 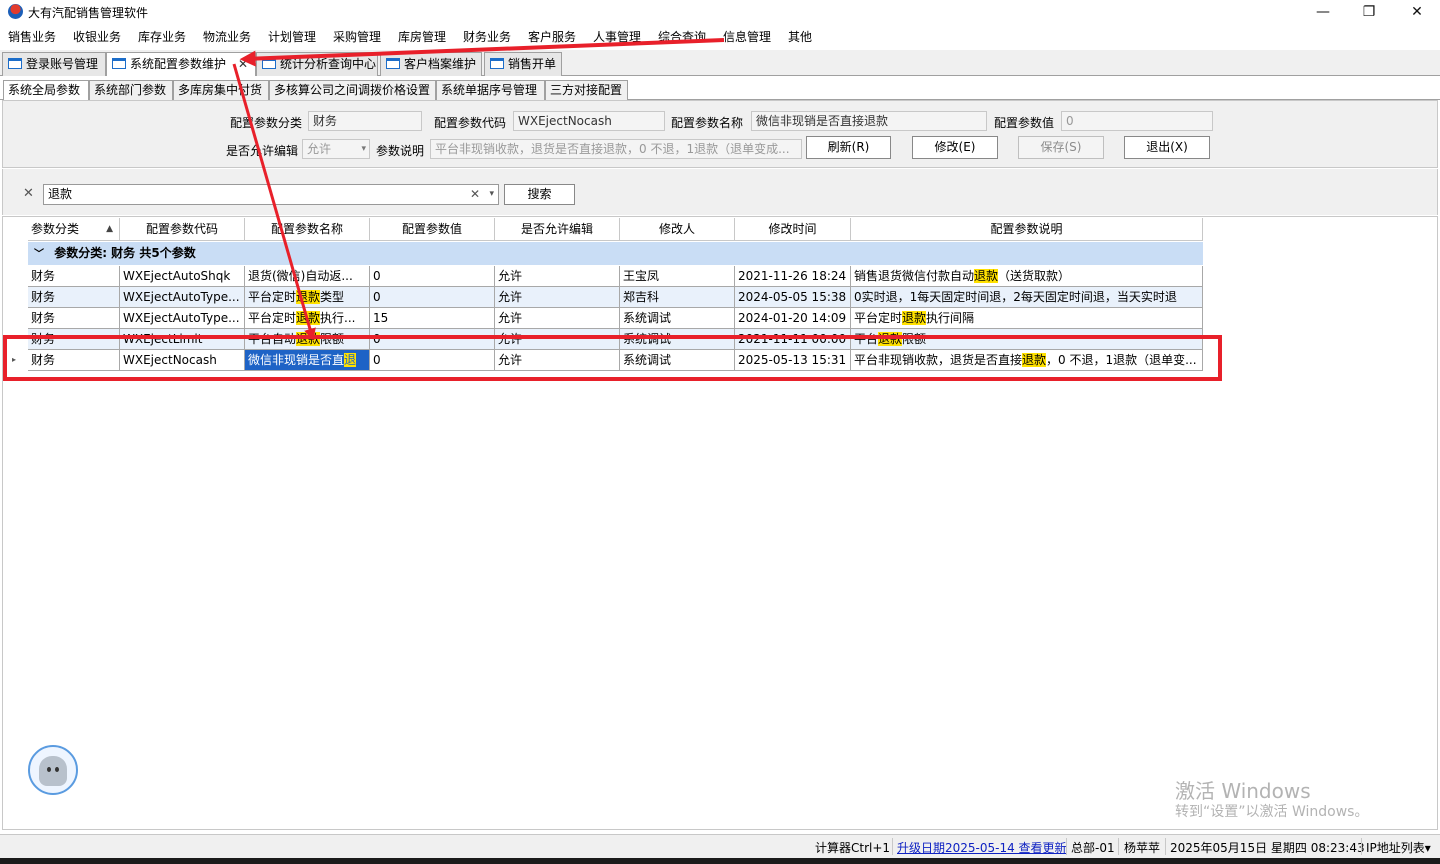 What do you see at coordinates (432, 318) in the screenshot?
I see `cell-value: 15` at bounding box center [432, 318].